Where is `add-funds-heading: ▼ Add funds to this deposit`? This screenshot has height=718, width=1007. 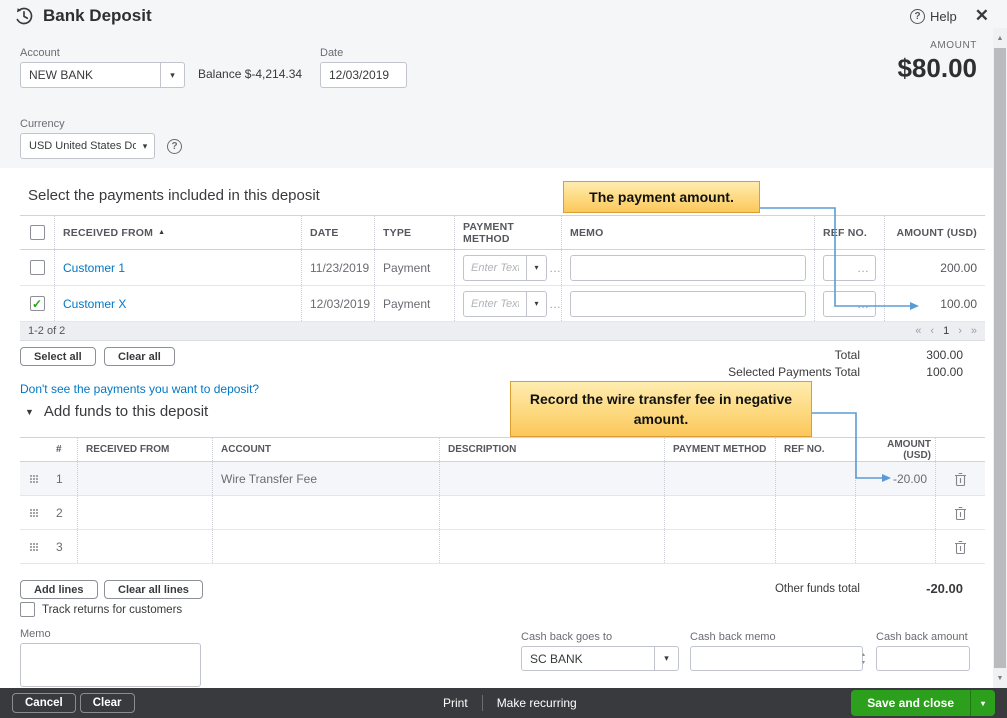
add-funds-heading: ▼ Add funds to this deposit is located at coordinates (116, 411).